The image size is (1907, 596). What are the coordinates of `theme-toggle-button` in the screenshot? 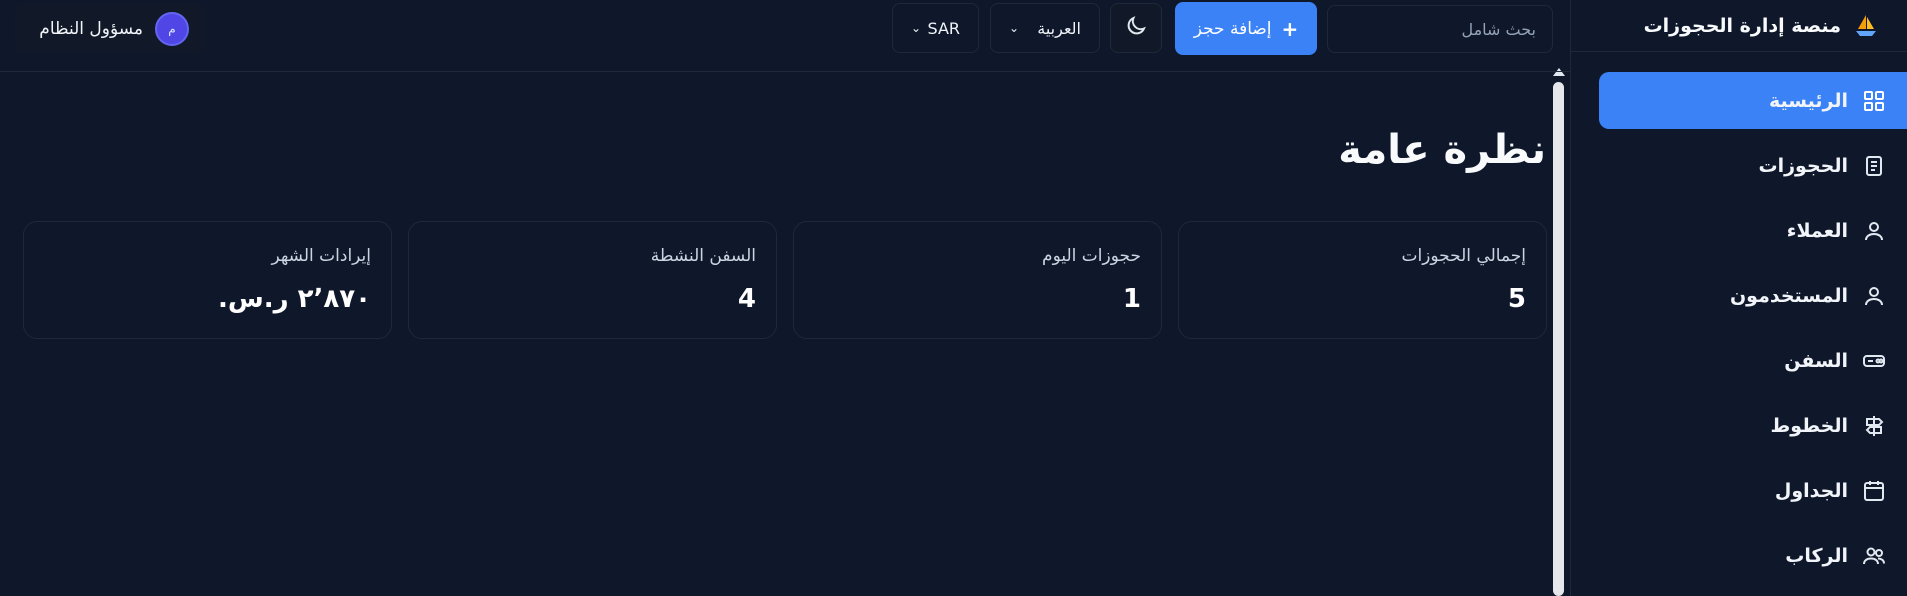 It's located at (1136, 28).